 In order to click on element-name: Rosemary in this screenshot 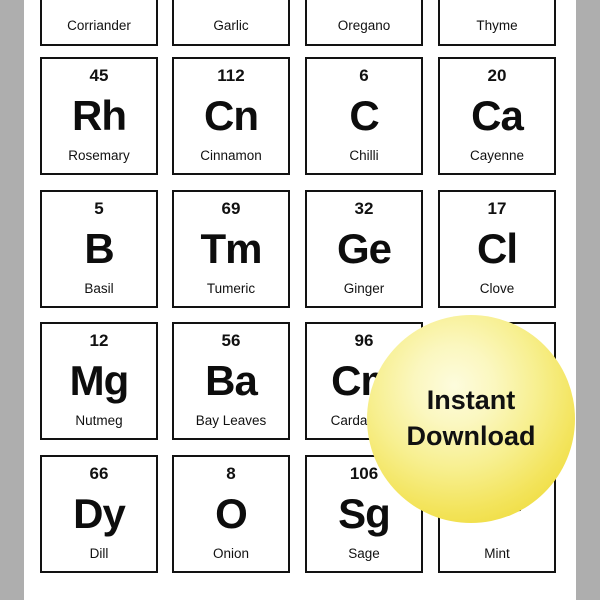, I will do `click(99, 155)`.